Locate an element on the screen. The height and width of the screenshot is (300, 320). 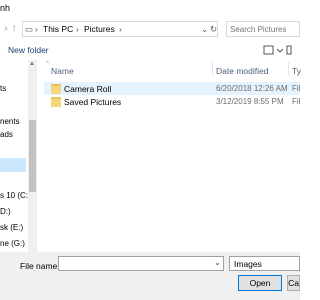
window-title: nh is located at coordinates (5, 8).